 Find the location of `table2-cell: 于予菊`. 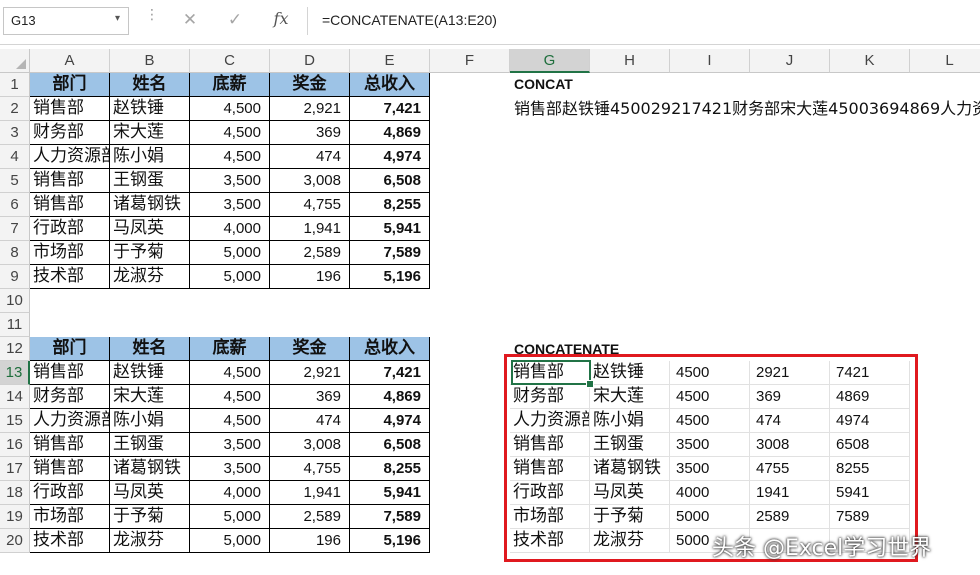

table2-cell: 于予菊 is located at coordinates (150, 517).